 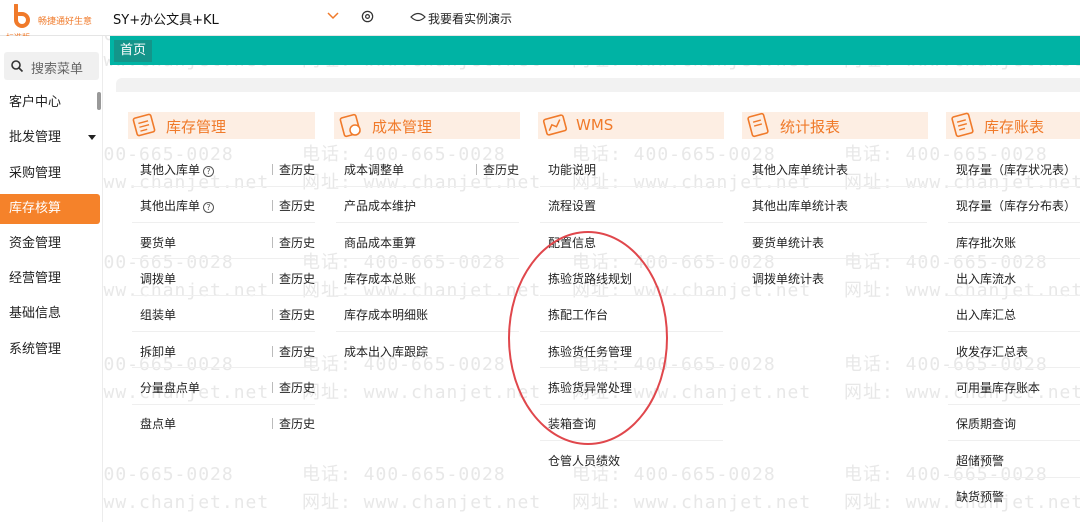 What do you see at coordinates (133, 51) in the screenshot?
I see `tab-home: 首页` at bounding box center [133, 51].